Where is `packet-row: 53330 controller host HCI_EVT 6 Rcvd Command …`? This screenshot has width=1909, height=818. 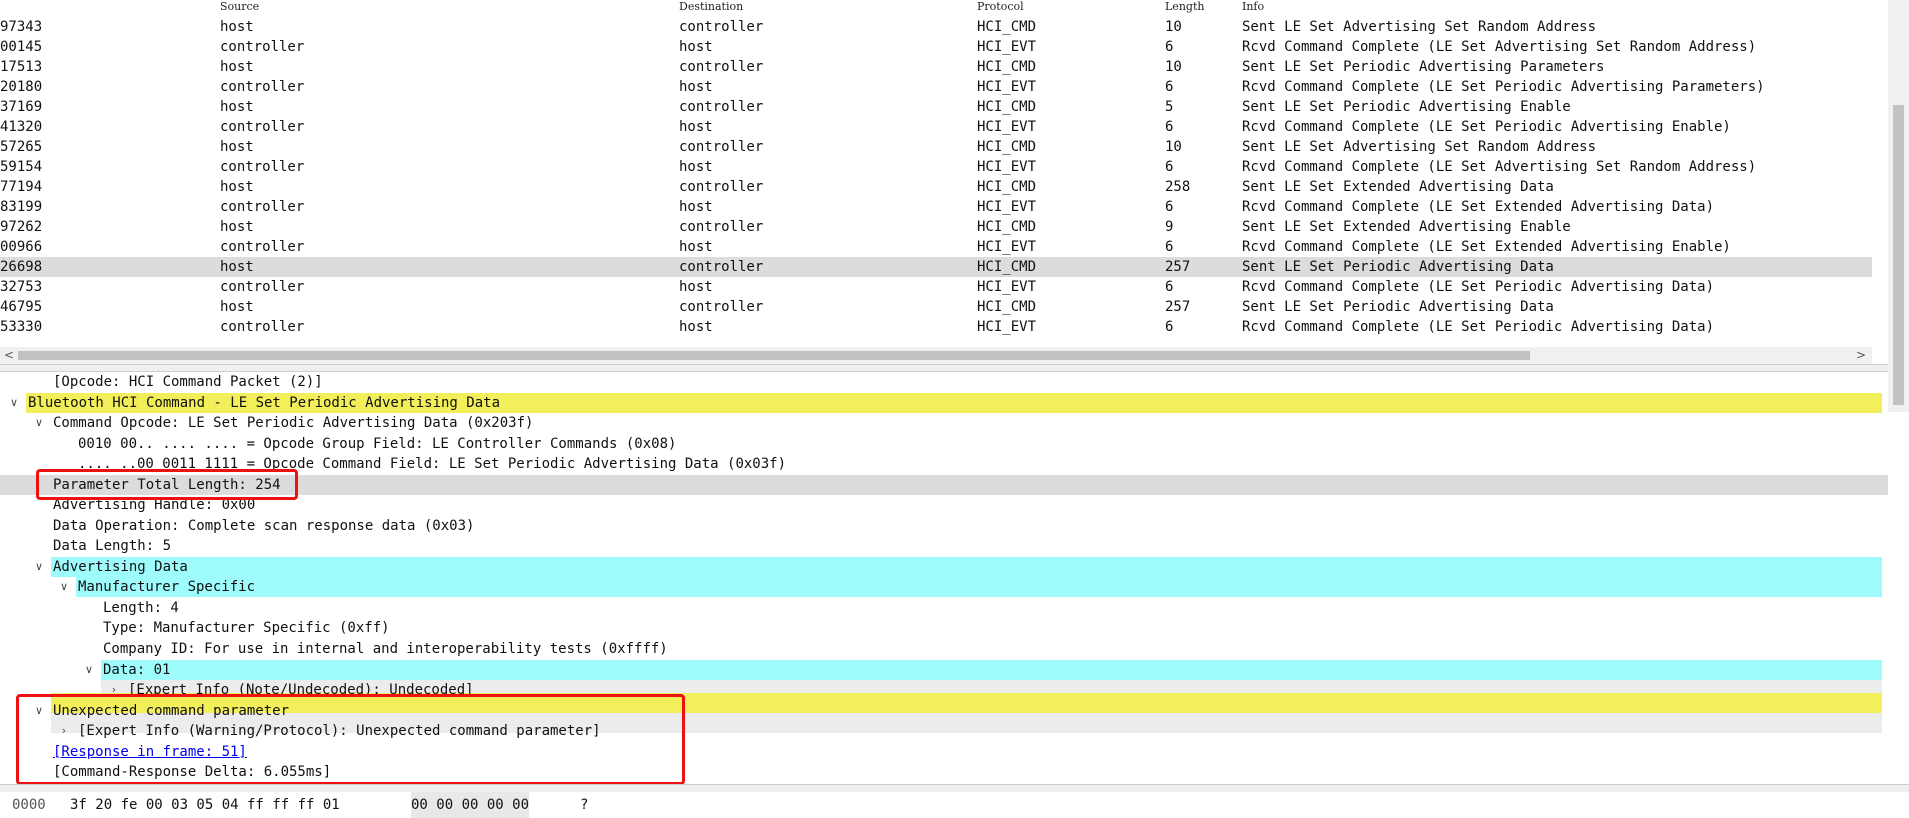 packet-row: 53330 controller host HCI_EVT 6 Rcvd Command … is located at coordinates (936, 327).